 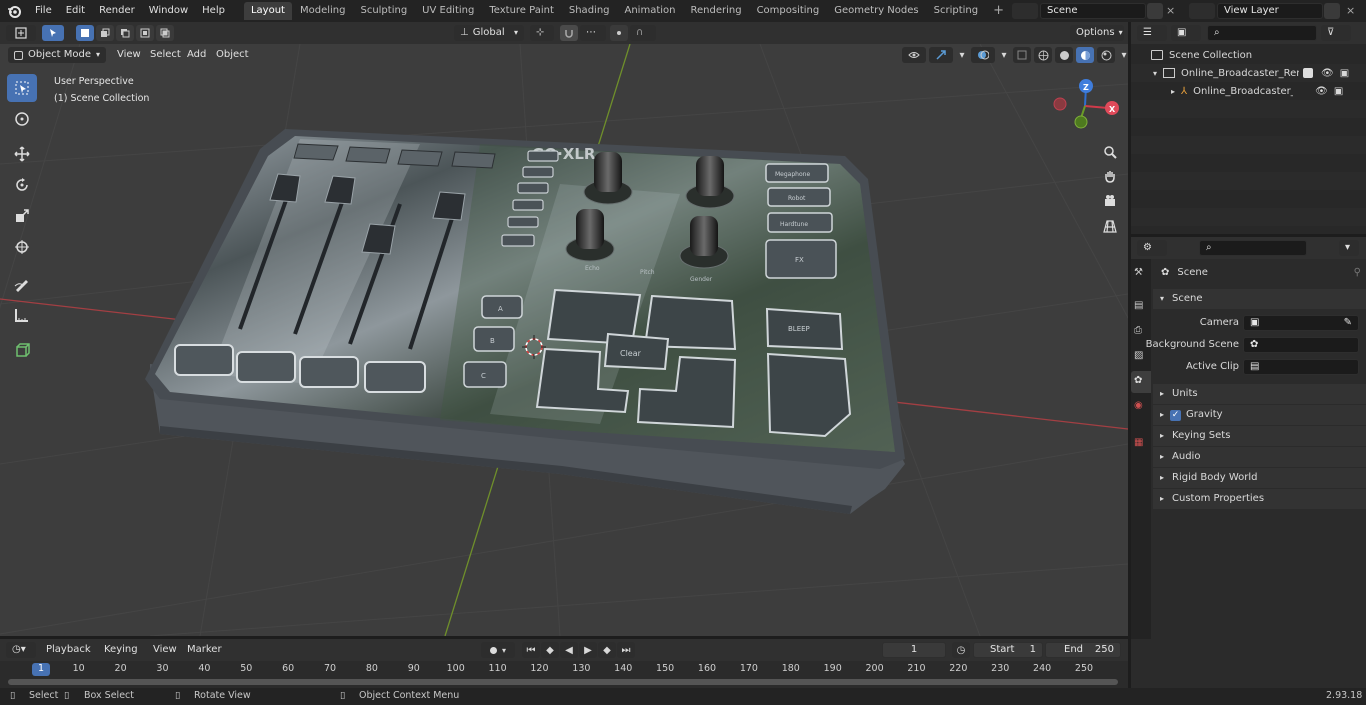 I want to click on tab-modeling: Modeling, so click(x=323, y=11).